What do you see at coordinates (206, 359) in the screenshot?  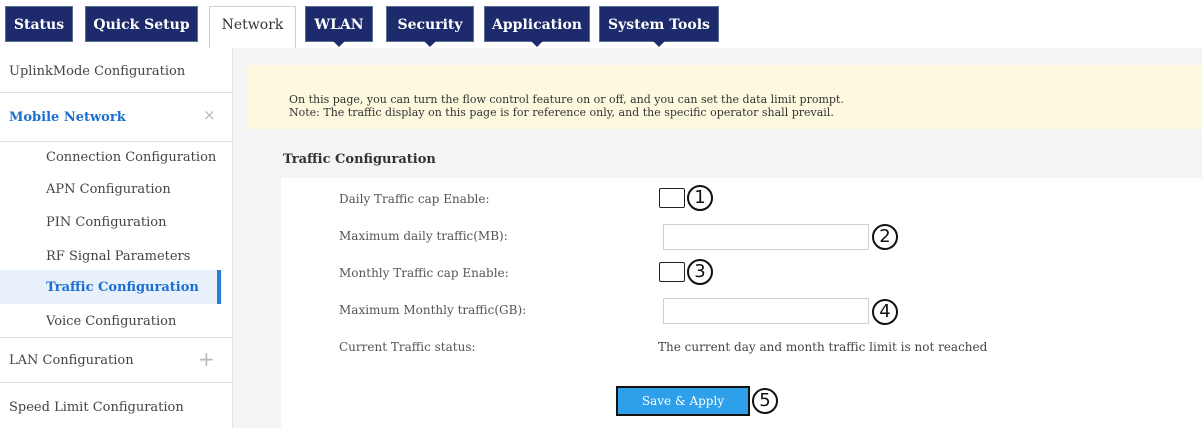 I see `plus-icon: +` at bounding box center [206, 359].